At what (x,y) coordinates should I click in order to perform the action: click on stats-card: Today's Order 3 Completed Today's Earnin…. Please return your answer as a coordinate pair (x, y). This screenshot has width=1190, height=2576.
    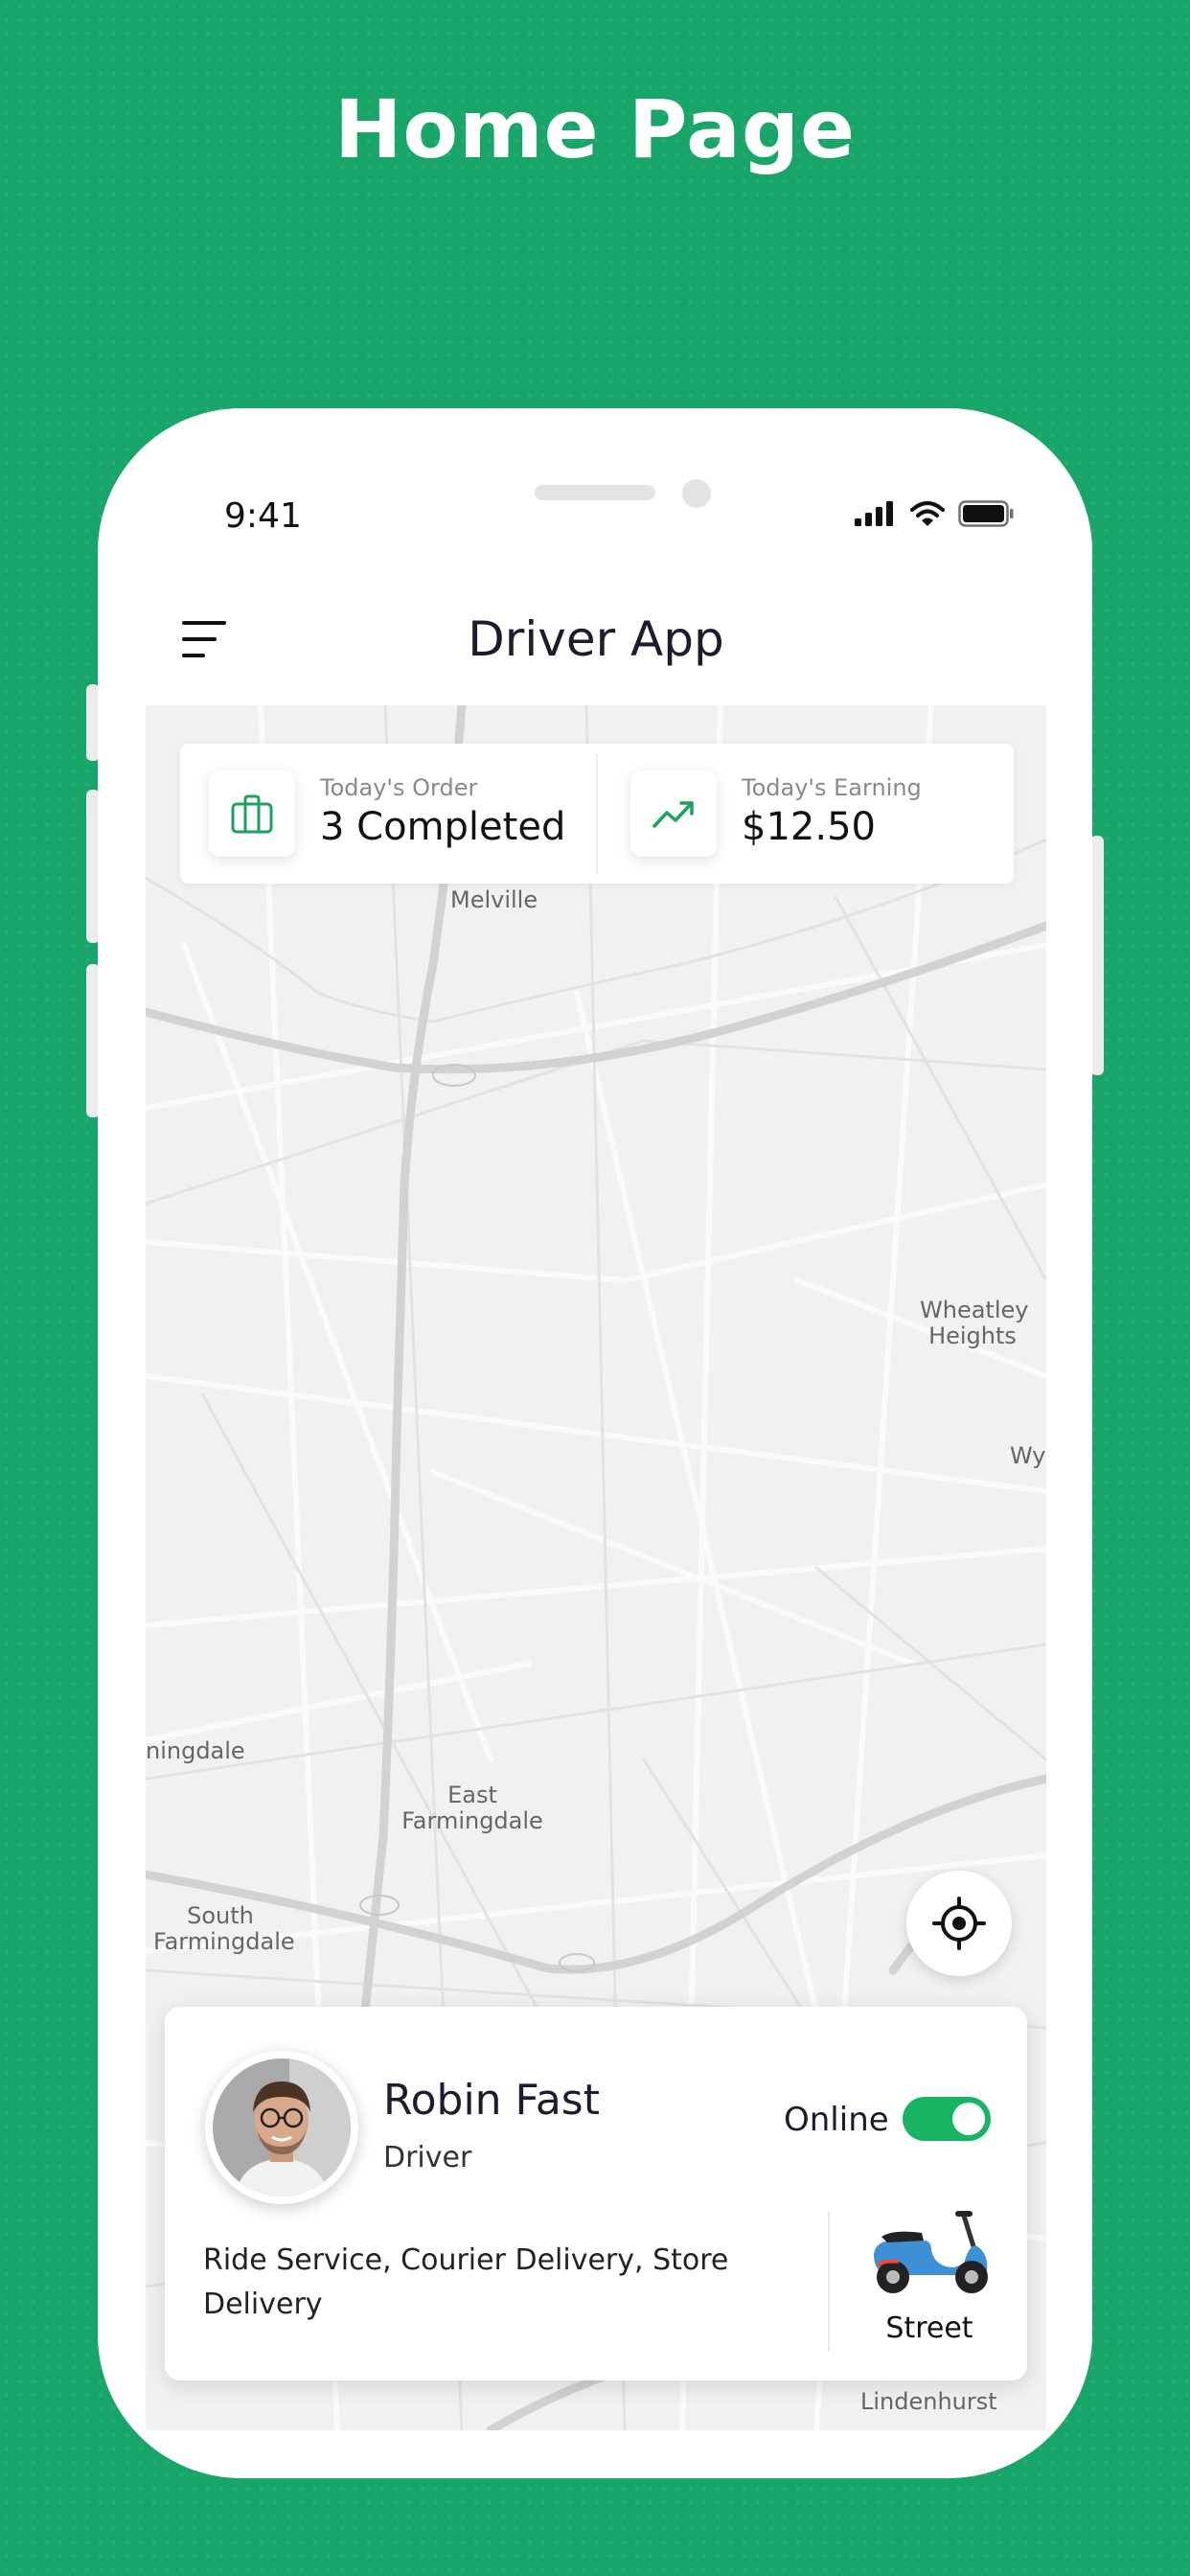
    Looking at the image, I should click on (597, 814).